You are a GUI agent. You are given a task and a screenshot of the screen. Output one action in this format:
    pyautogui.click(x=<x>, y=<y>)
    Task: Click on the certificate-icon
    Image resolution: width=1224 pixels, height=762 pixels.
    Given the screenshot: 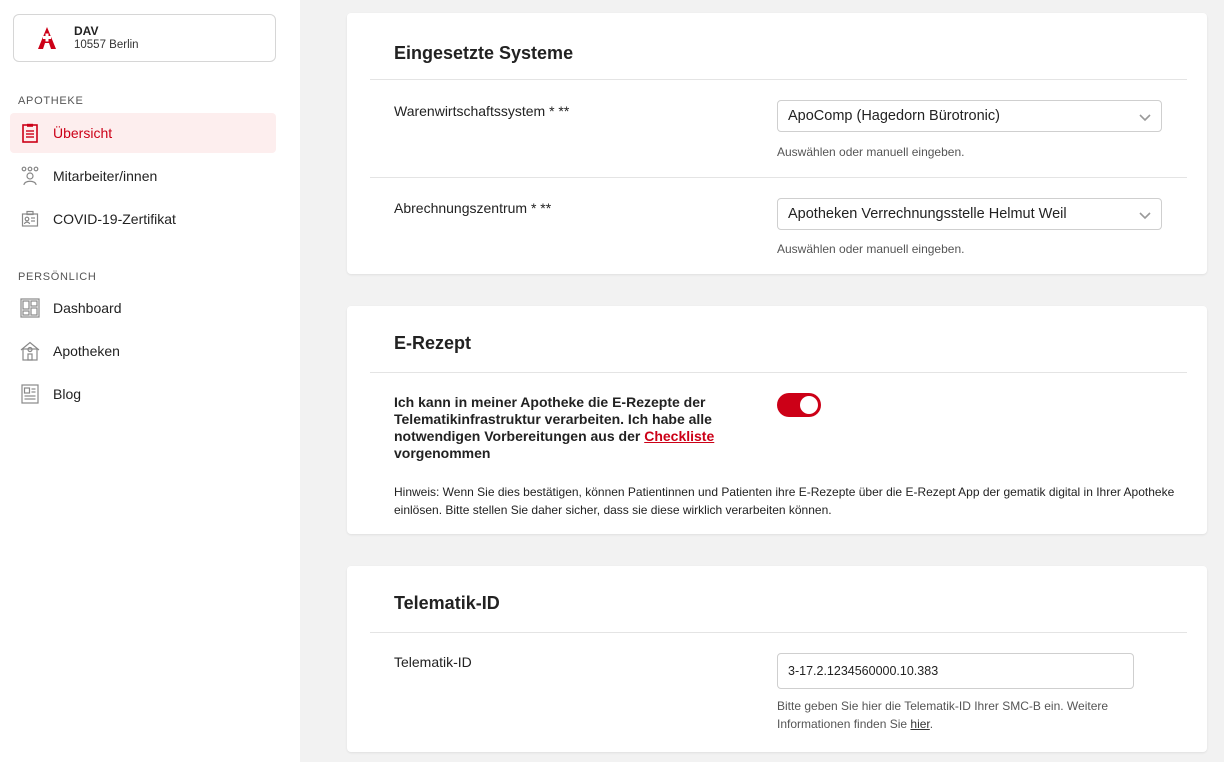 What is the action you would take?
    pyautogui.click(x=30, y=219)
    